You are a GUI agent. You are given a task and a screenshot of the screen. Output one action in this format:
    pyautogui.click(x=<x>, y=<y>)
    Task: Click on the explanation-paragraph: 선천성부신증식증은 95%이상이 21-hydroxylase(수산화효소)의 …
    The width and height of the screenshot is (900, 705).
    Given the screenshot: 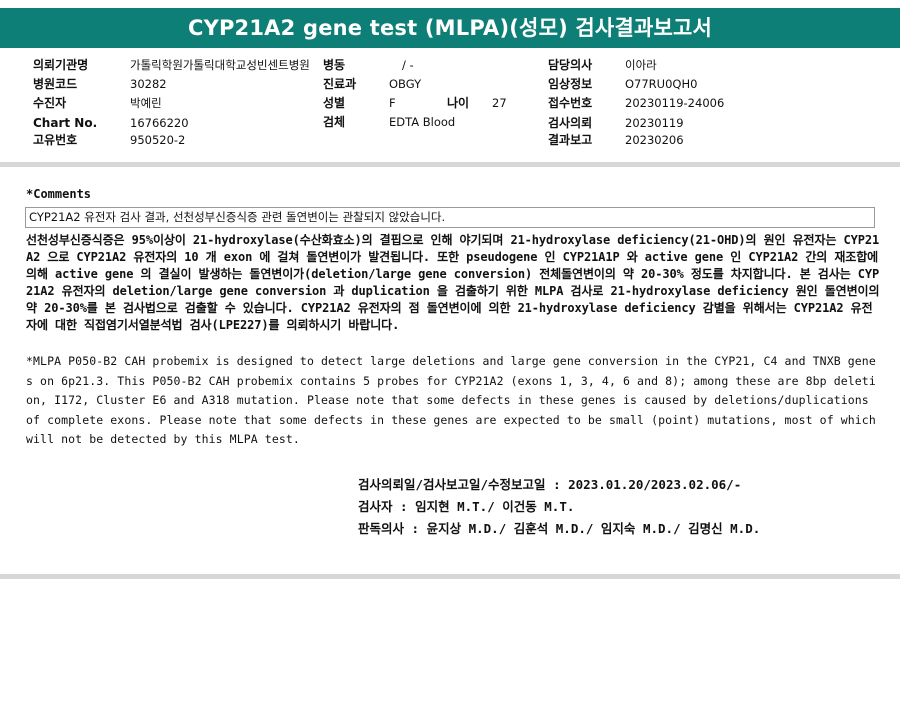 What is the action you would take?
    pyautogui.click(x=453, y=282)
    